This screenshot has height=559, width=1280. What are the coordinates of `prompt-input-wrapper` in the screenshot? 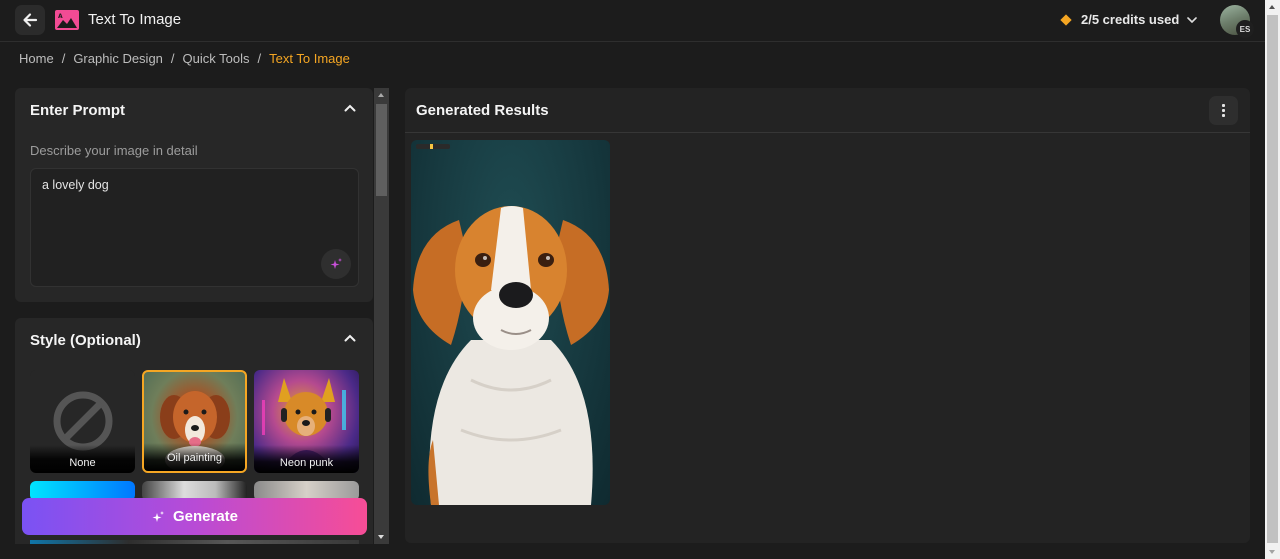 It's located at (194, 227).